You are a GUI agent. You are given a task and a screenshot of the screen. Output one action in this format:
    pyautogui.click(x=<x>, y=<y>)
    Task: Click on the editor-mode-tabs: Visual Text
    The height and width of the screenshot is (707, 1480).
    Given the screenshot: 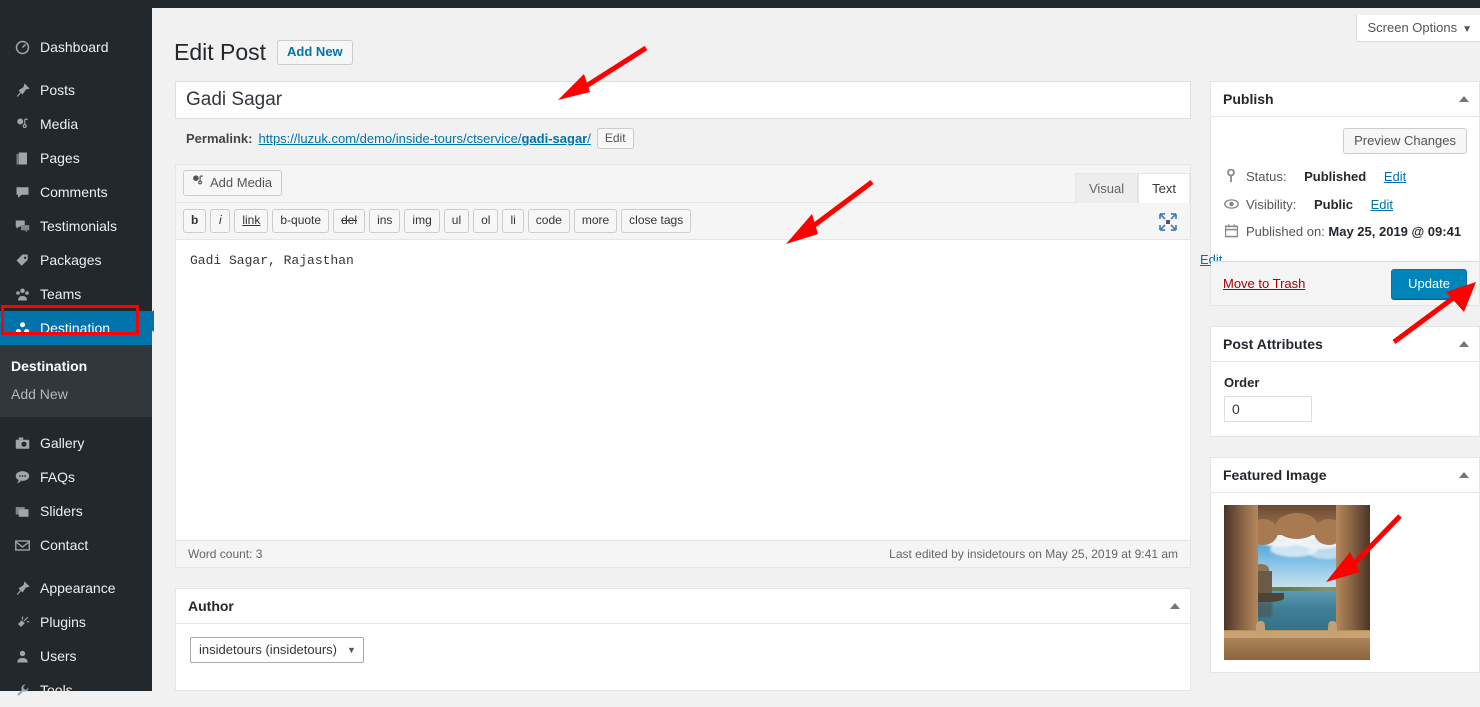 What is the action you would take?
    pyautogui.click(x=1132, y=188)
    